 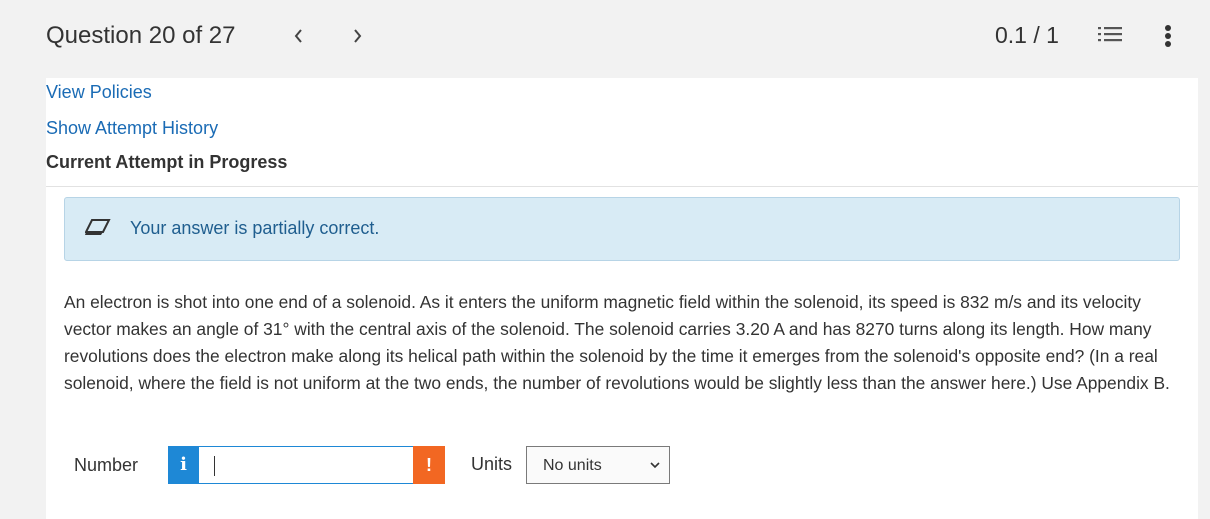 What do you see at coordinates (1027, 35) in the screenshot?
I see `score-display: 0.1 / 1` at bounding box center [1027, 35].